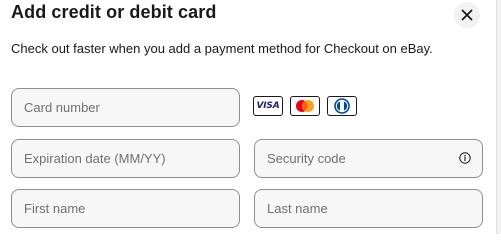 This screenshot has width=501, height=240. I want to click on card-number-field: Card number, so click(125, 107).